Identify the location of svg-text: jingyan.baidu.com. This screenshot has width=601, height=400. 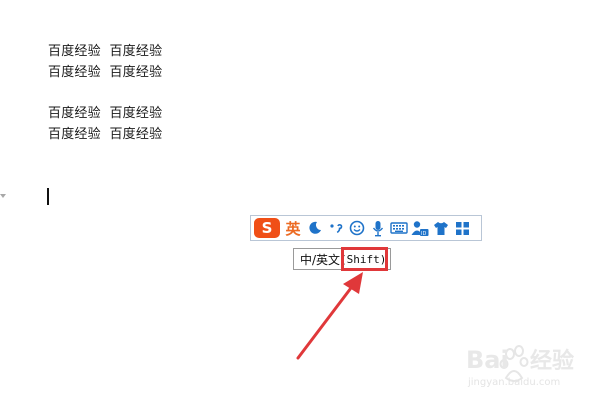
(513, 382).